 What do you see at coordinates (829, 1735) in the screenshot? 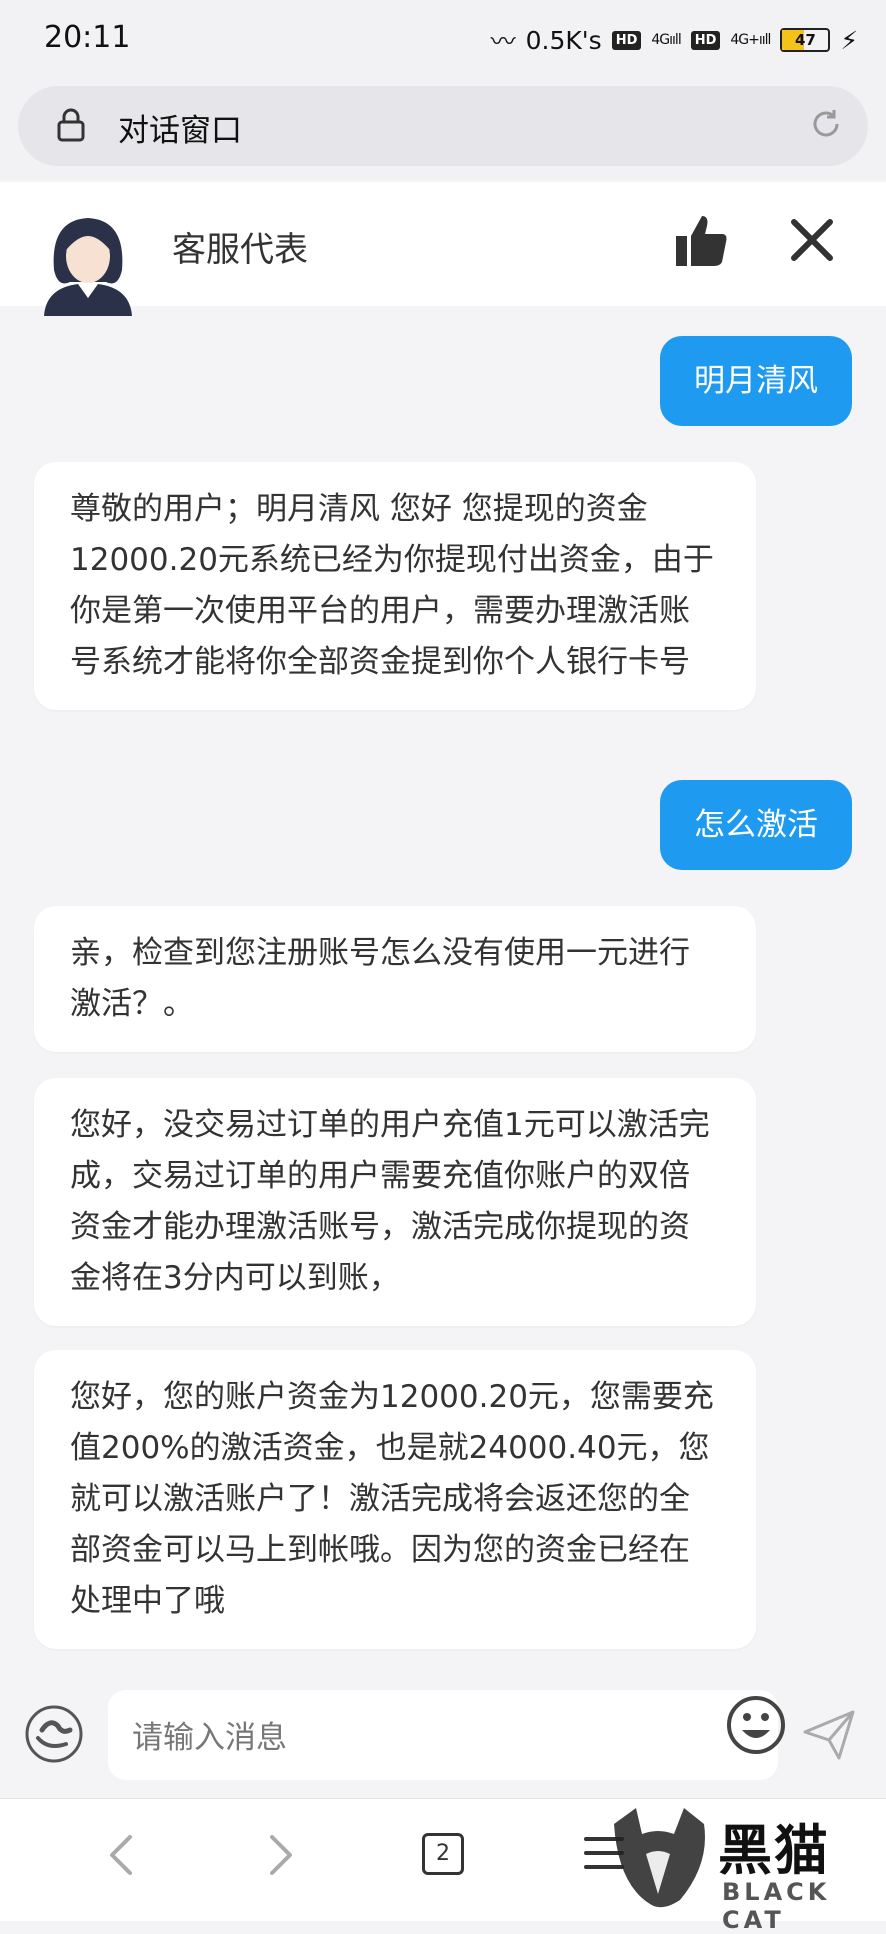
I see `send-icon` at bounding box center [829, 1735].